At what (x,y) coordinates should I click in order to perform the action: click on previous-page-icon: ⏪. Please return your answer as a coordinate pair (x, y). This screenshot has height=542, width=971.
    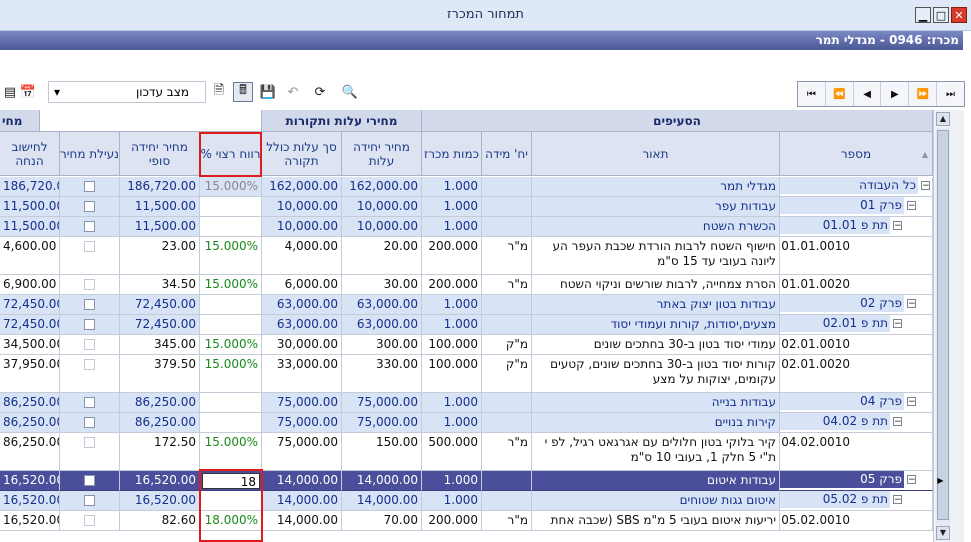
    Looking at the image, I should click on (838, 94).